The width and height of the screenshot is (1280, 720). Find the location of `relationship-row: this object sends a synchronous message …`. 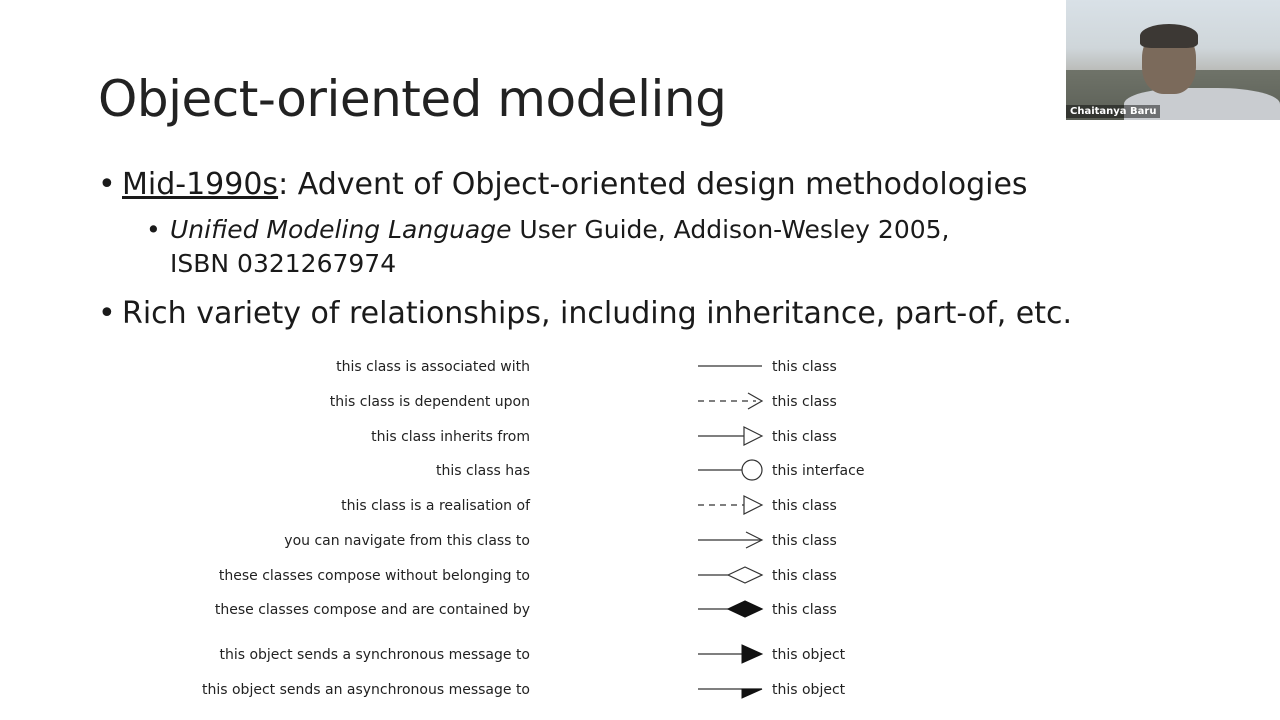

relationship-row: this object sends a synchronous message … is located at coordinates (559, 654).